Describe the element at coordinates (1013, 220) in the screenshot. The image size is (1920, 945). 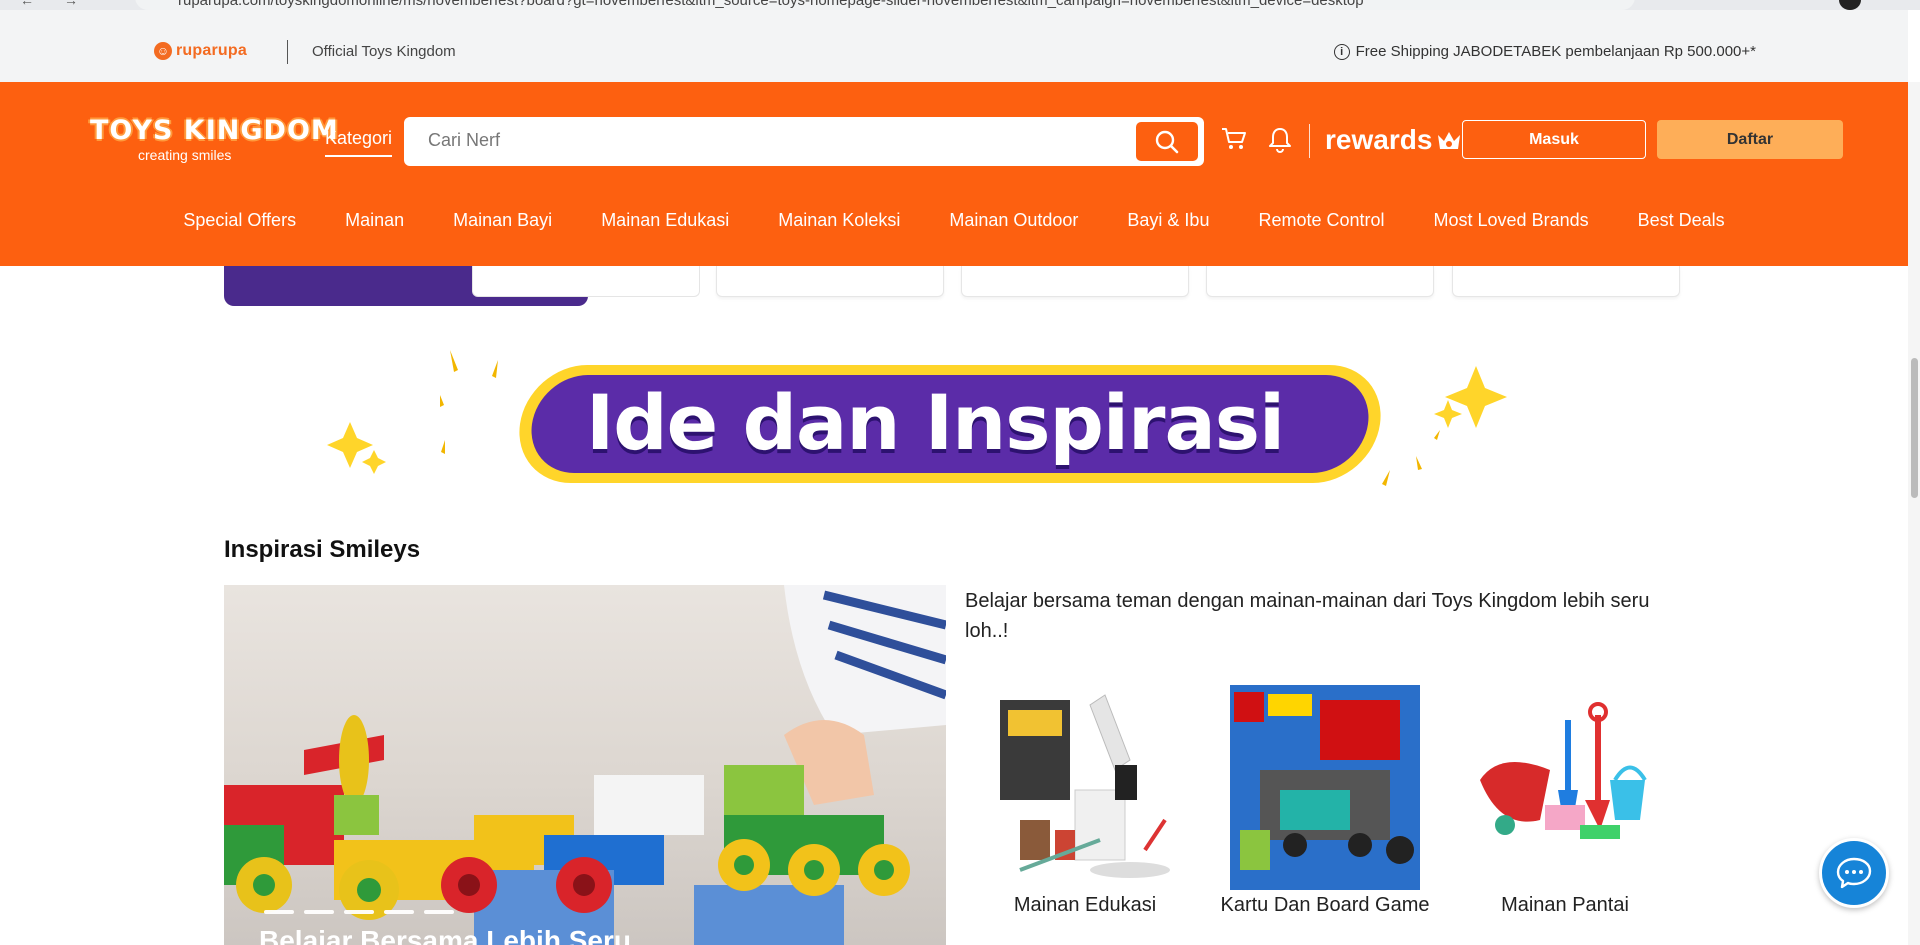
I see `nav-item-mainan-outdoor: Mainan Outdoor` at that location.